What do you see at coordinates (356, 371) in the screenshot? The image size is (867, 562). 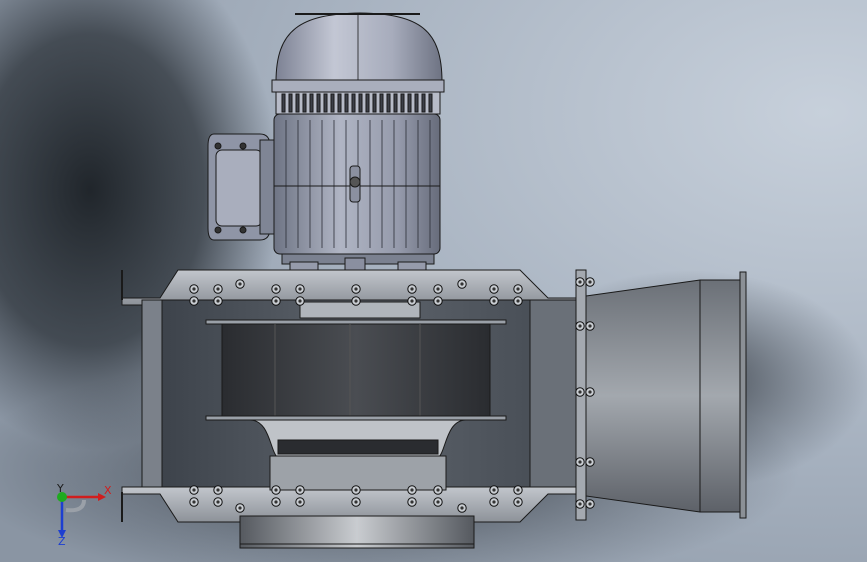 I see `impeller-blades` at bounding box center [356, 371].